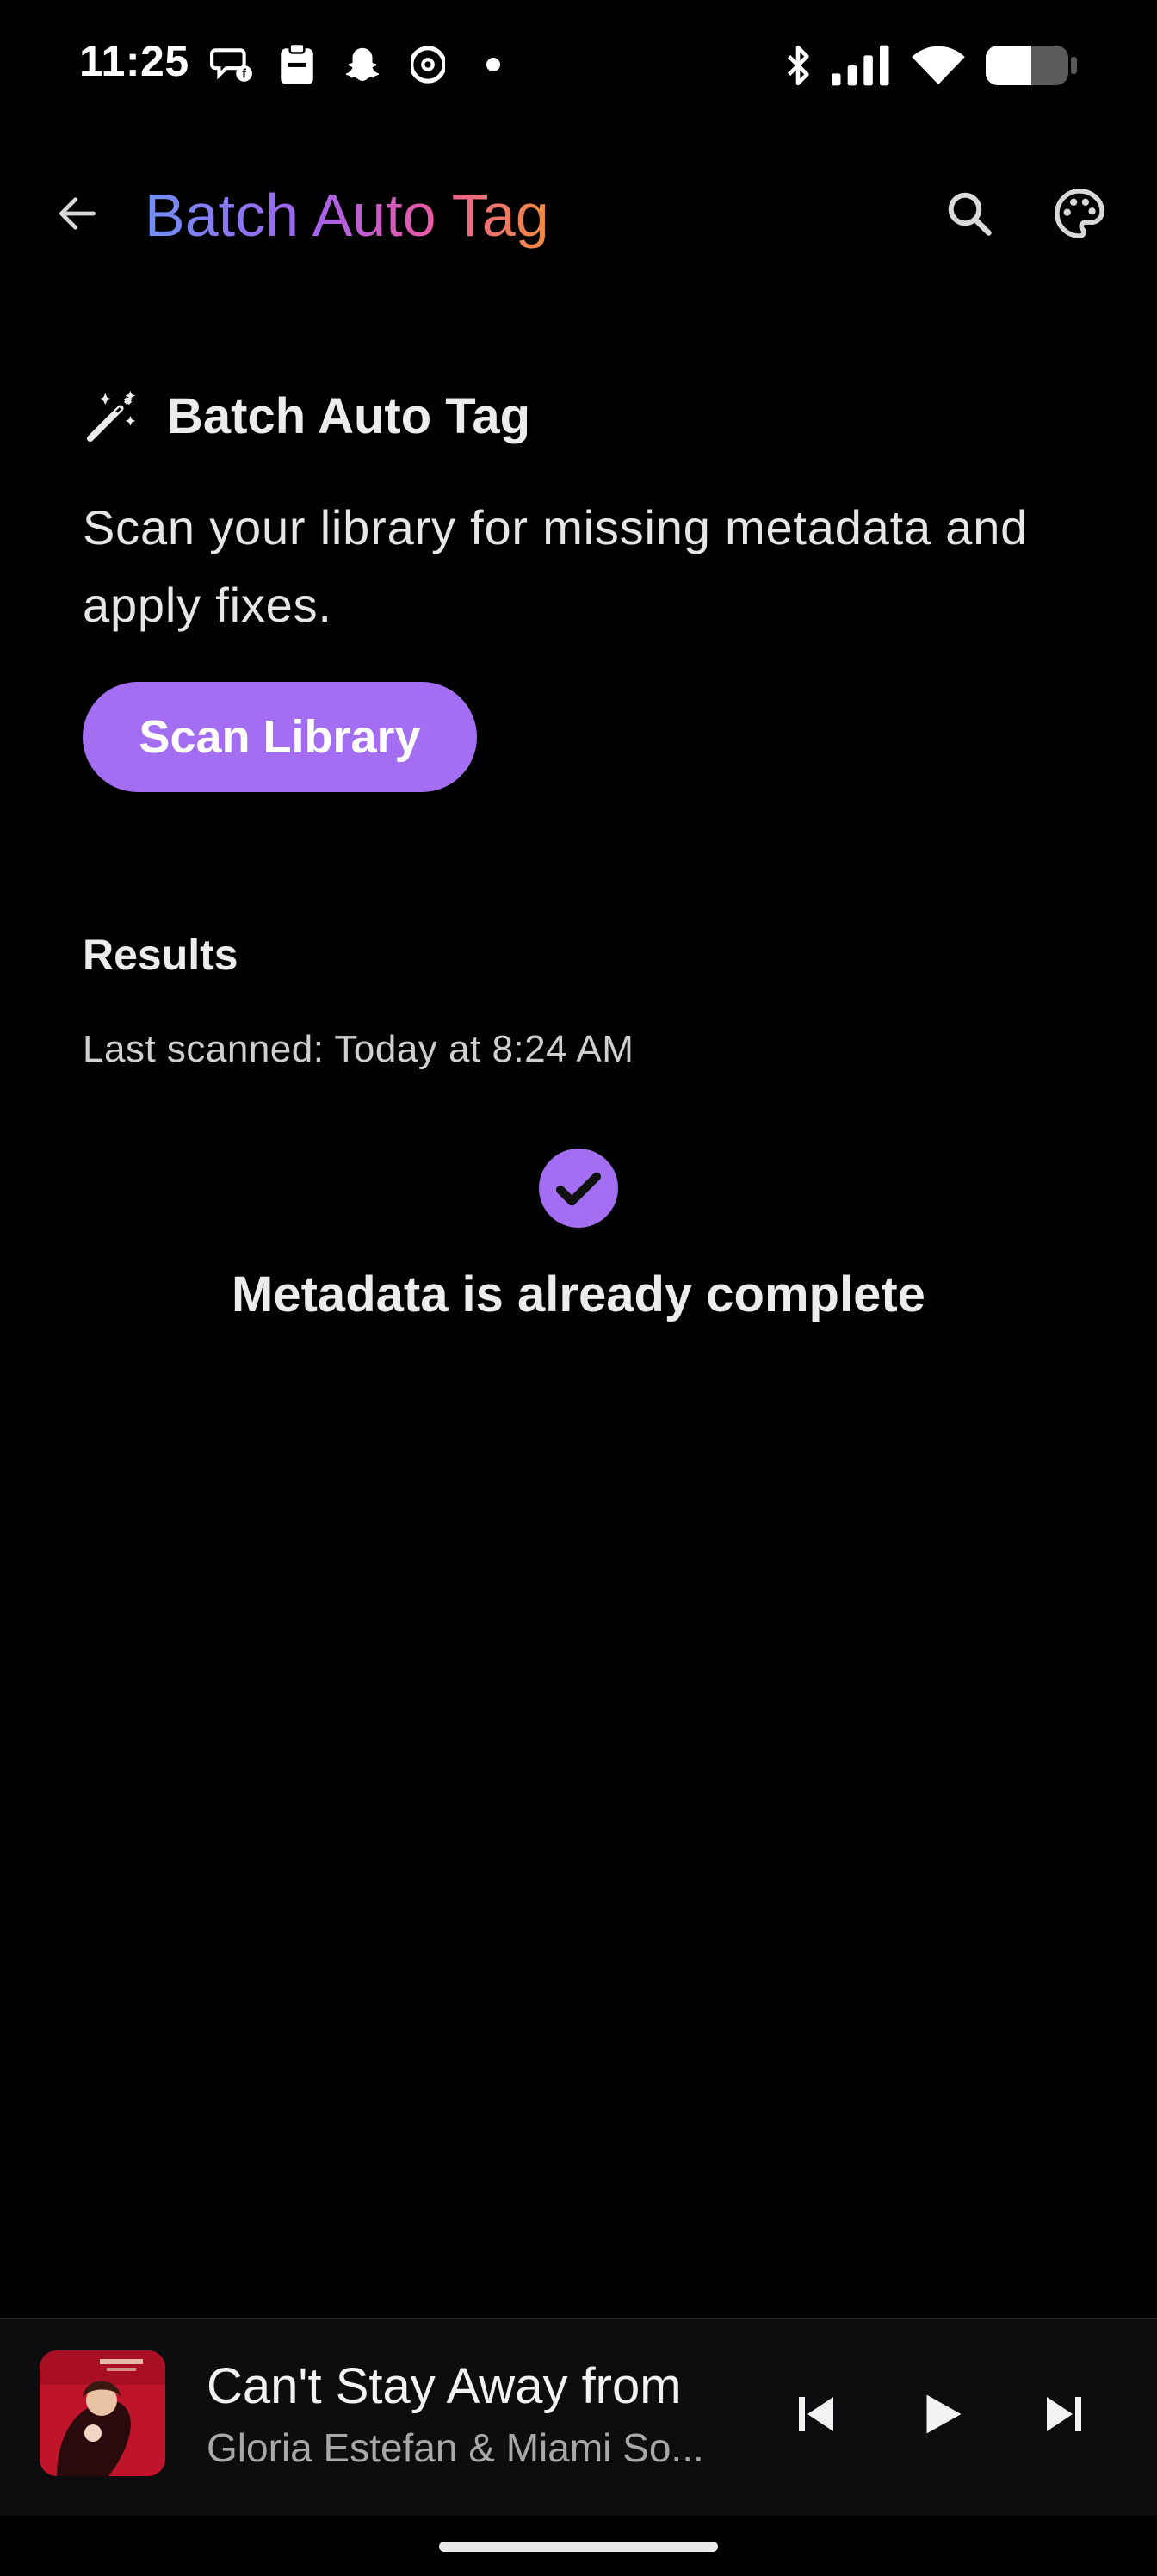 The width and height of the screenshot is (1157, 2576). I want to click on section-header: Batch Auto Tag, so click(306, 416).